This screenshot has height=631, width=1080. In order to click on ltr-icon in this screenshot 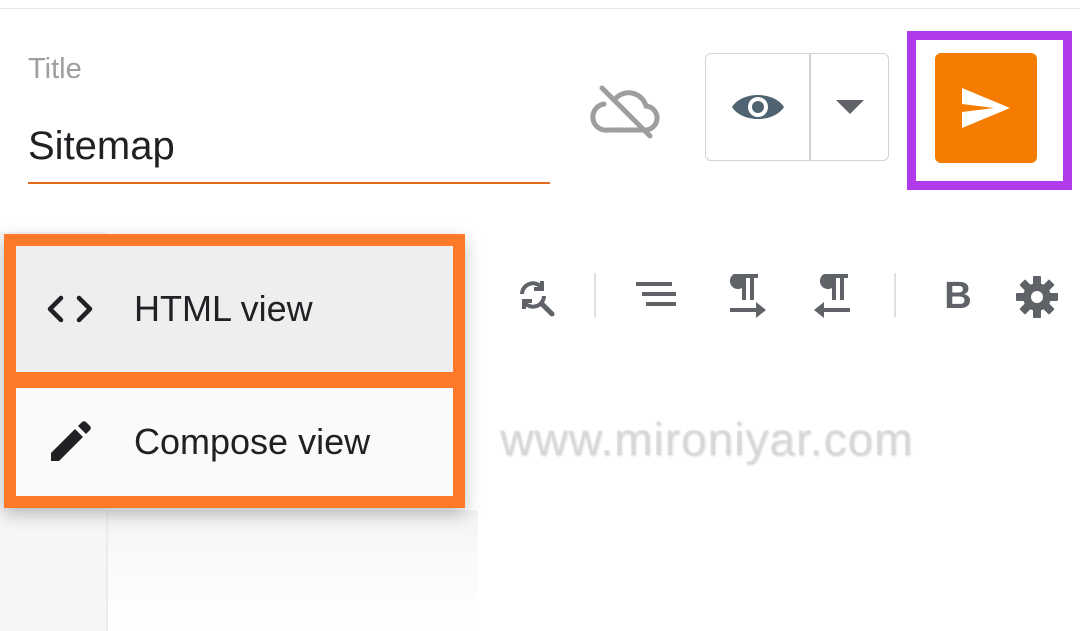, I will do `click(747, 296)`.